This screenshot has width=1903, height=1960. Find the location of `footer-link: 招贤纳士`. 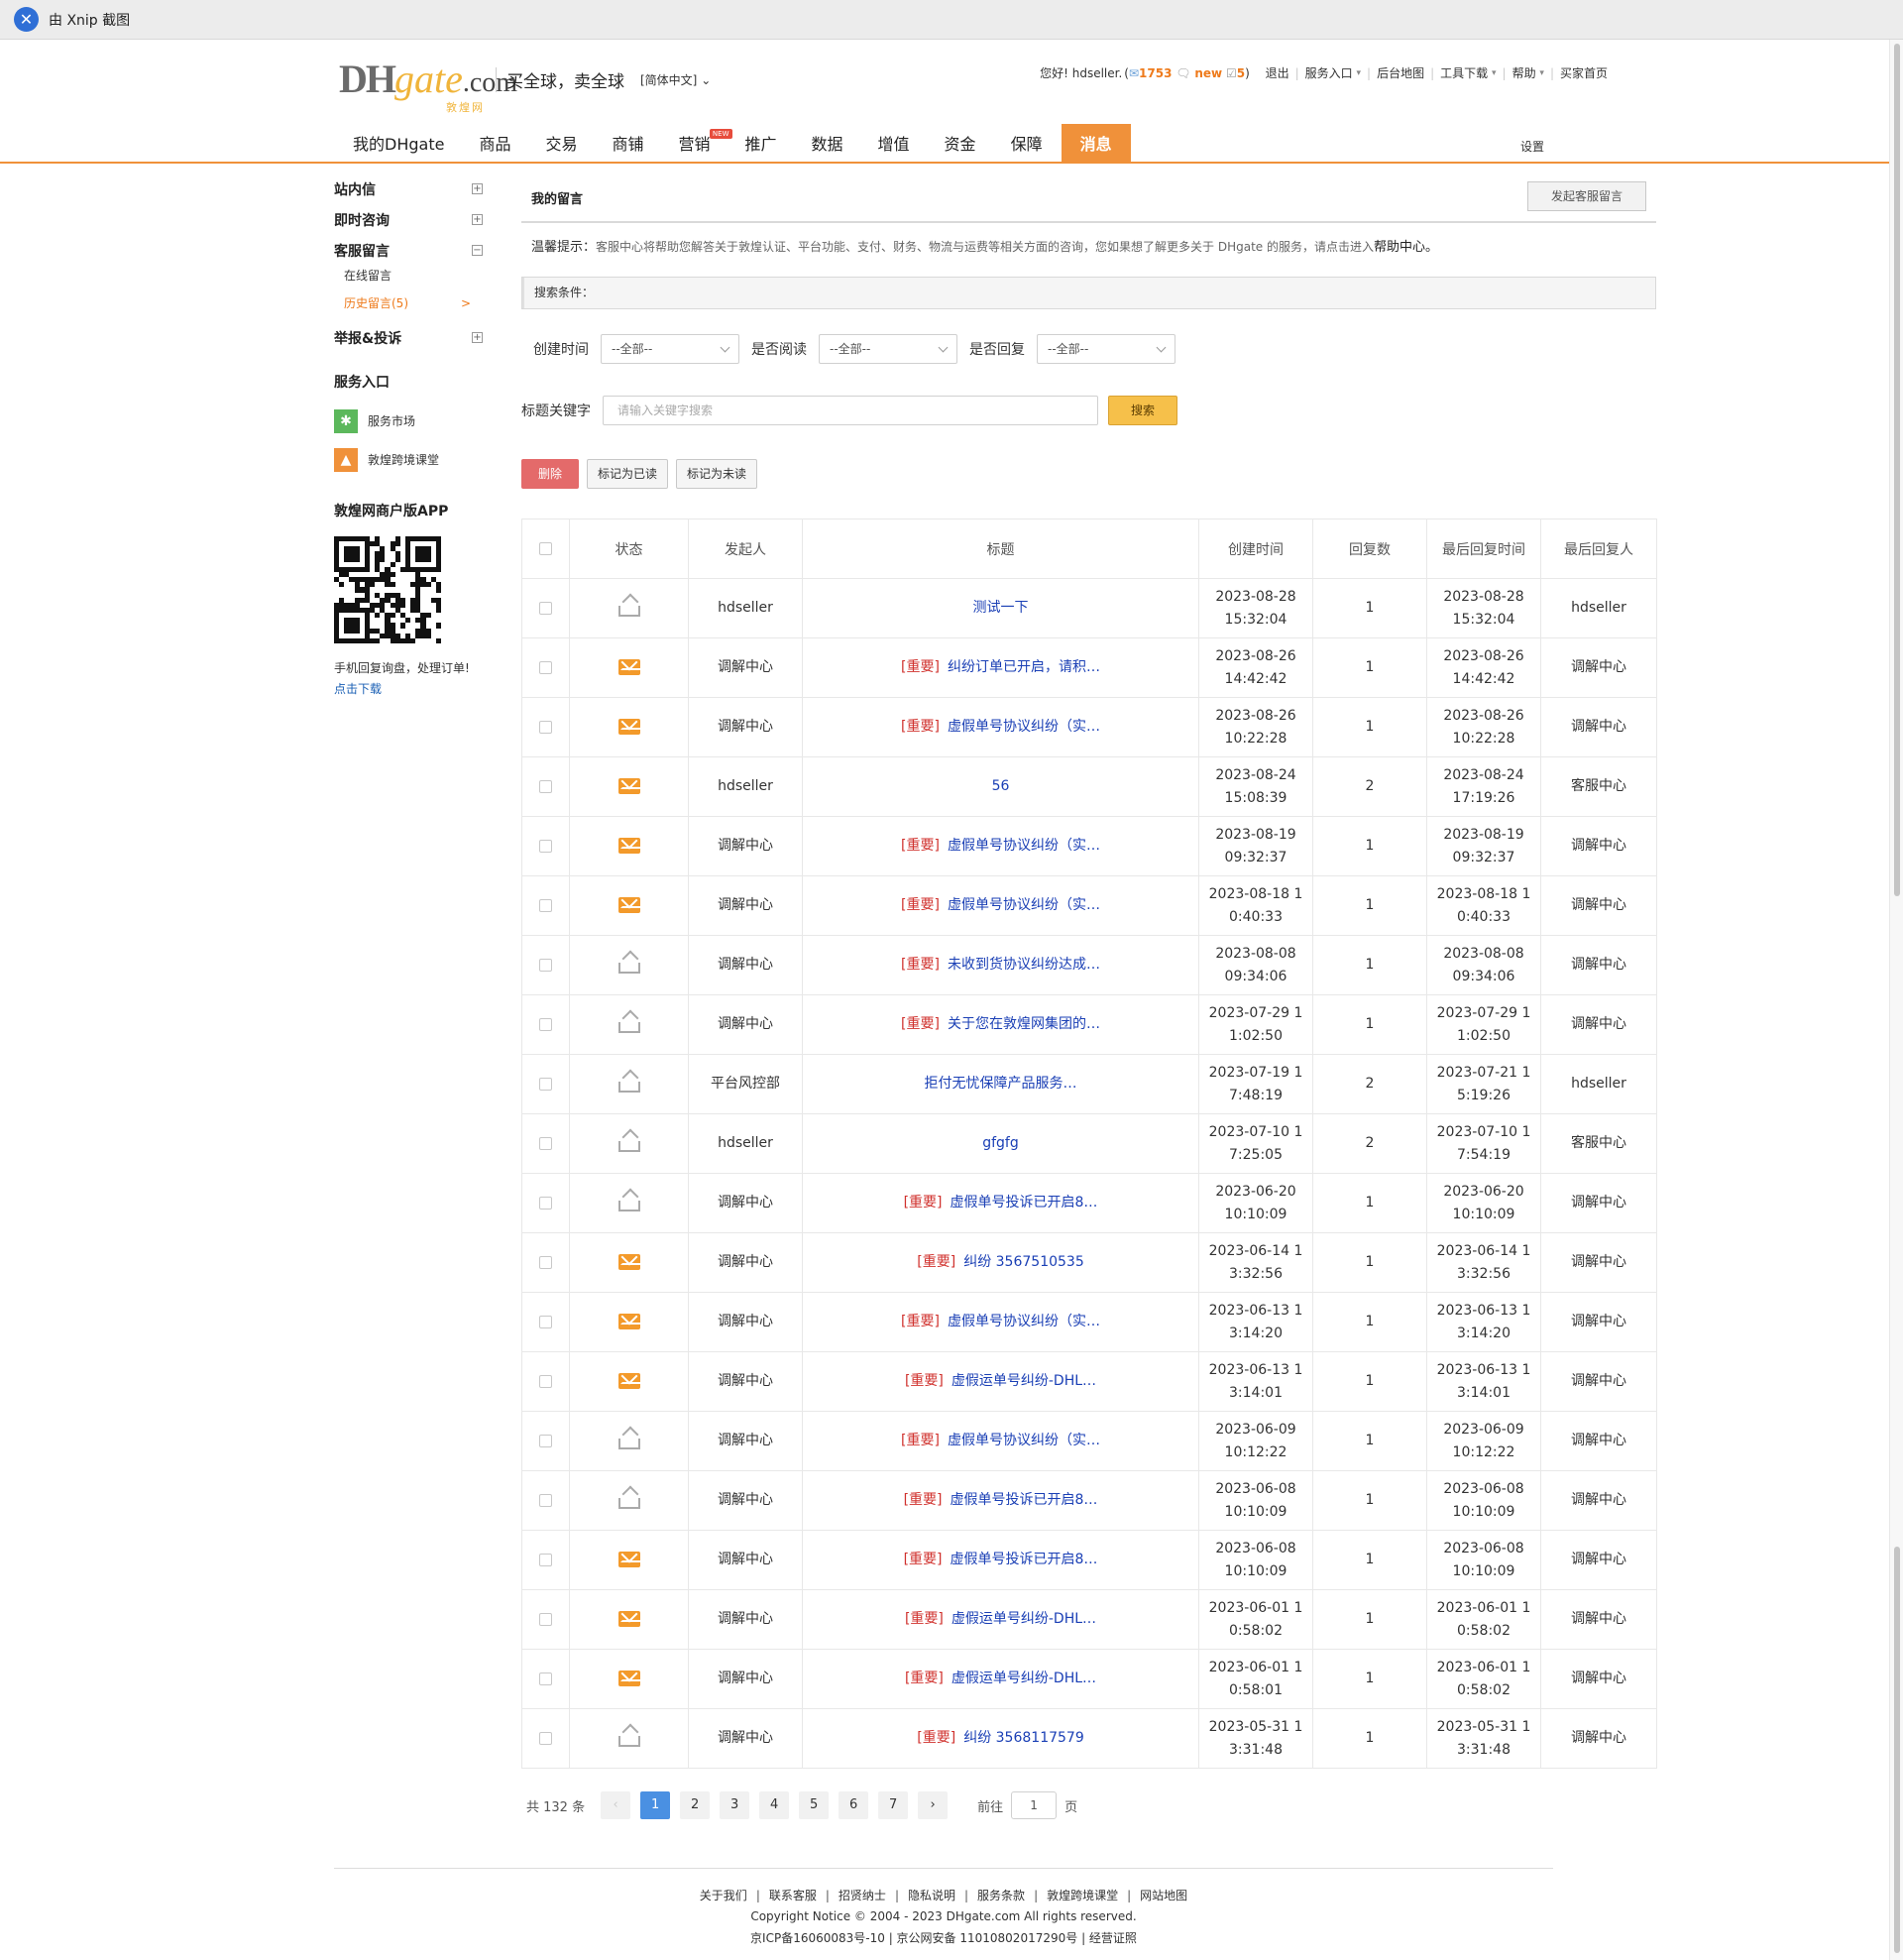

footer-link: 招贤纳士 is located at coordinates (862, 1895).